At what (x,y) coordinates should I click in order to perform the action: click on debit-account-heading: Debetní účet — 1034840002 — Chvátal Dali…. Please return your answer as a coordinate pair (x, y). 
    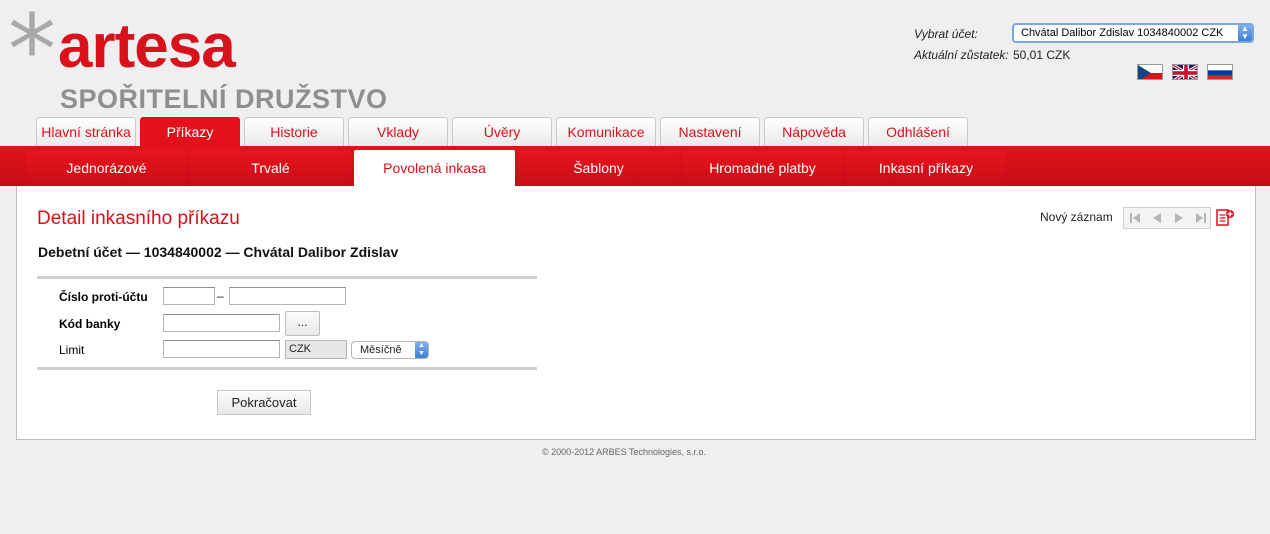
    Looking at the image, I should click on (218, 252).